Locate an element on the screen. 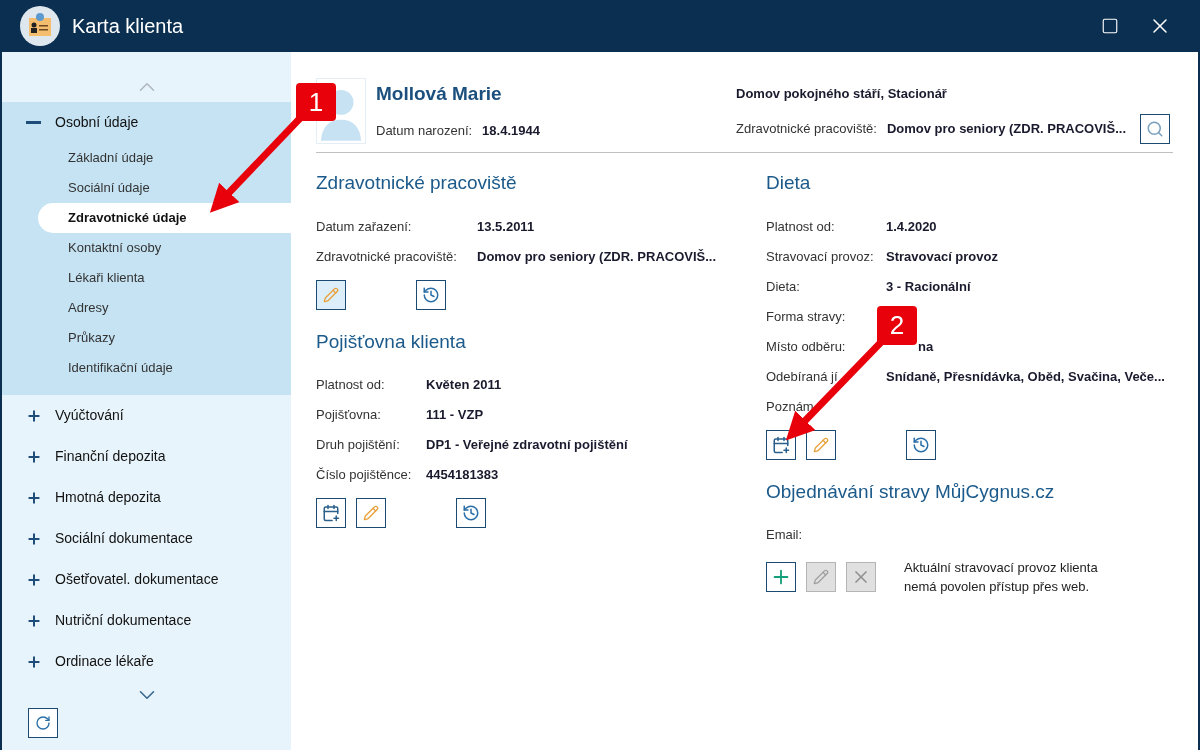 Image resolution: width=1200 pixels, height=750 pixels. refresh-icon is located at coordinates (43, 723).